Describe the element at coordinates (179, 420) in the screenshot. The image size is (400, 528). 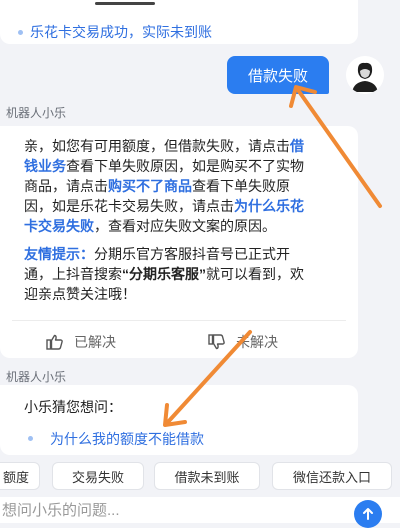
I see `suggested-questions-card: 小乐猜您想问： 为什么我的额度不能借款` at that location.